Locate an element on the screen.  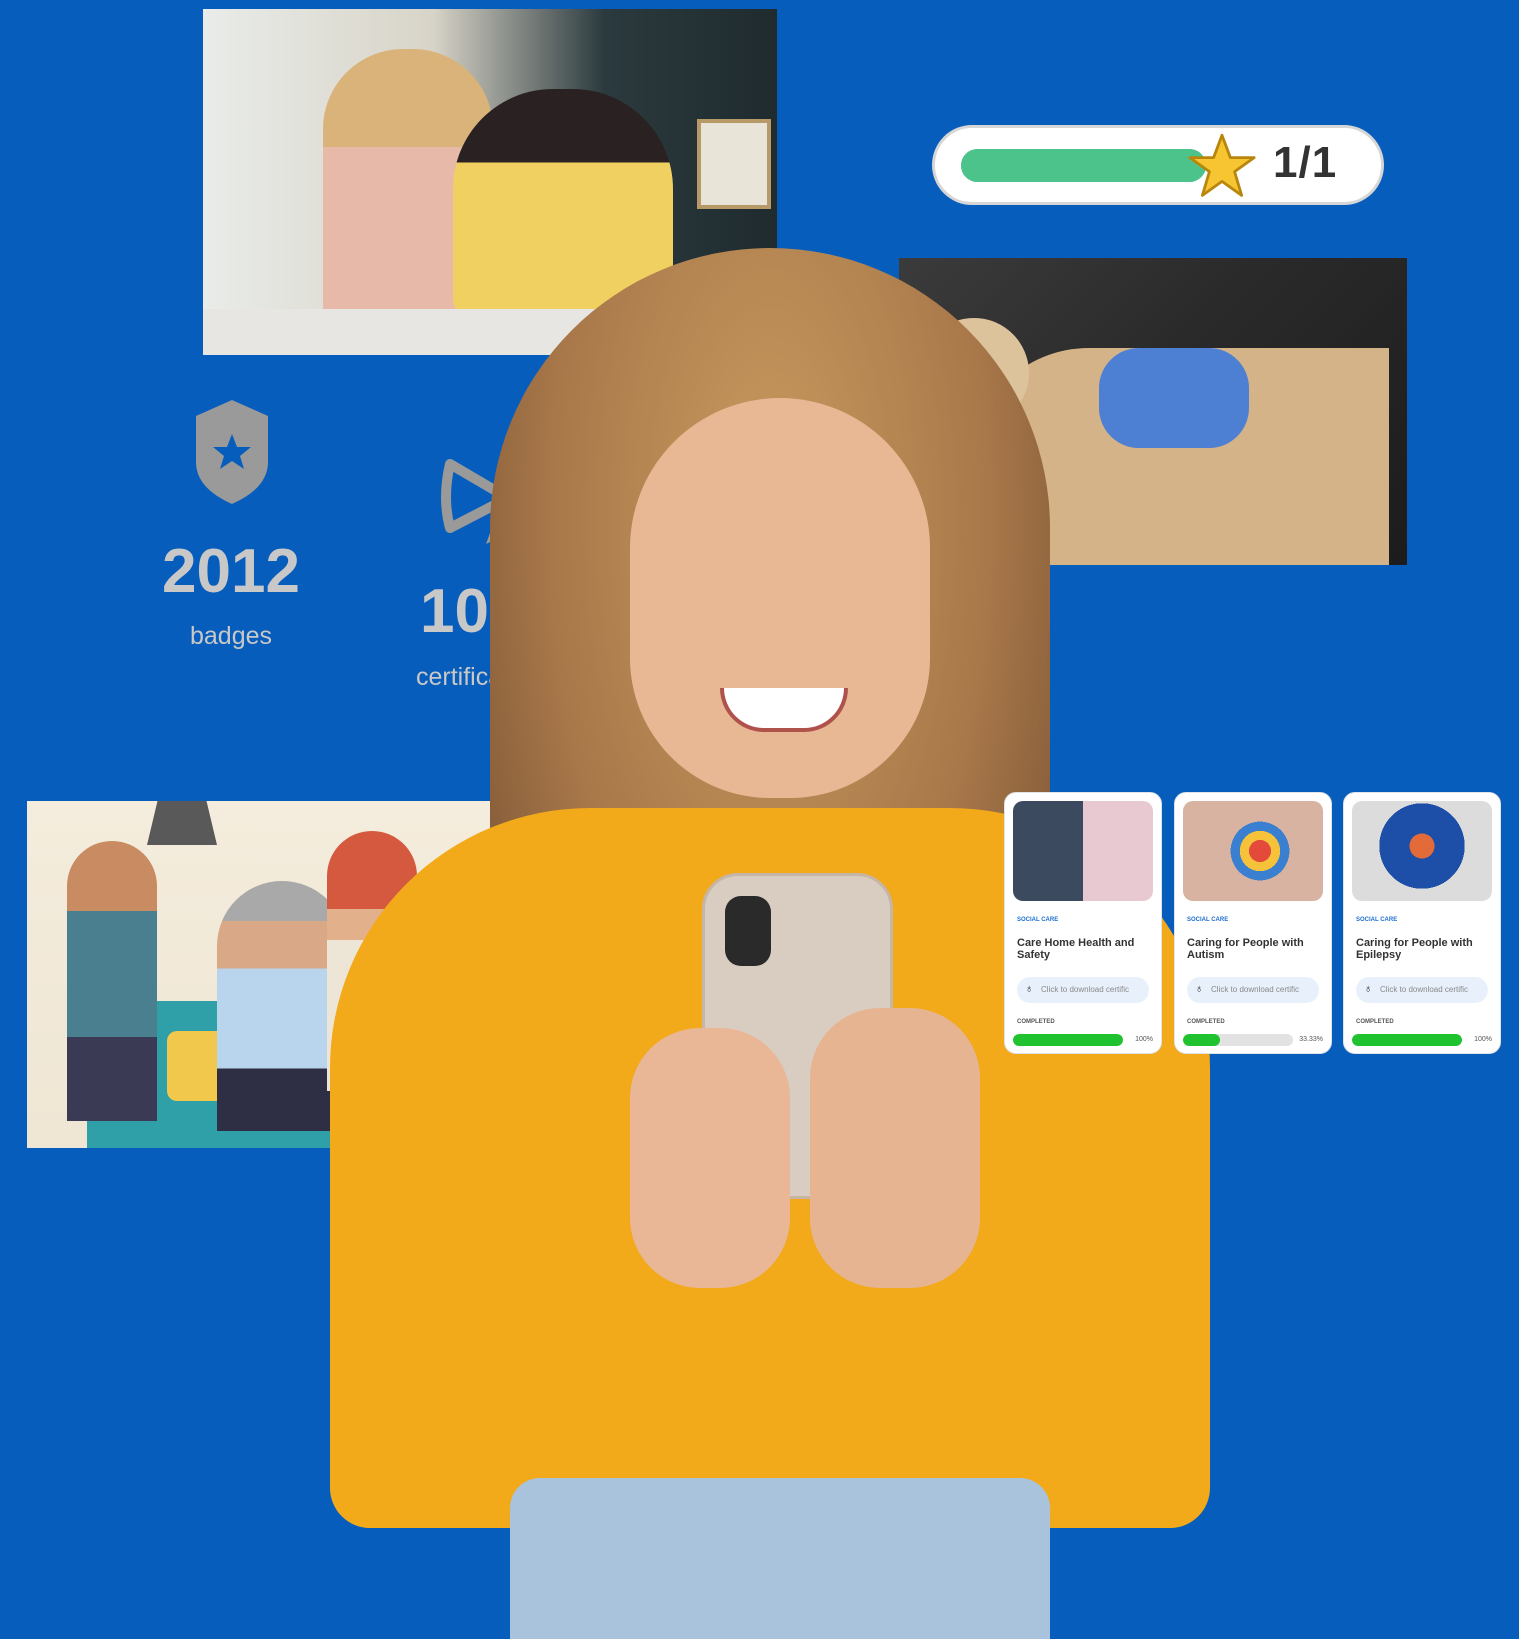
progress-track is located at coordinates (1083, 165).